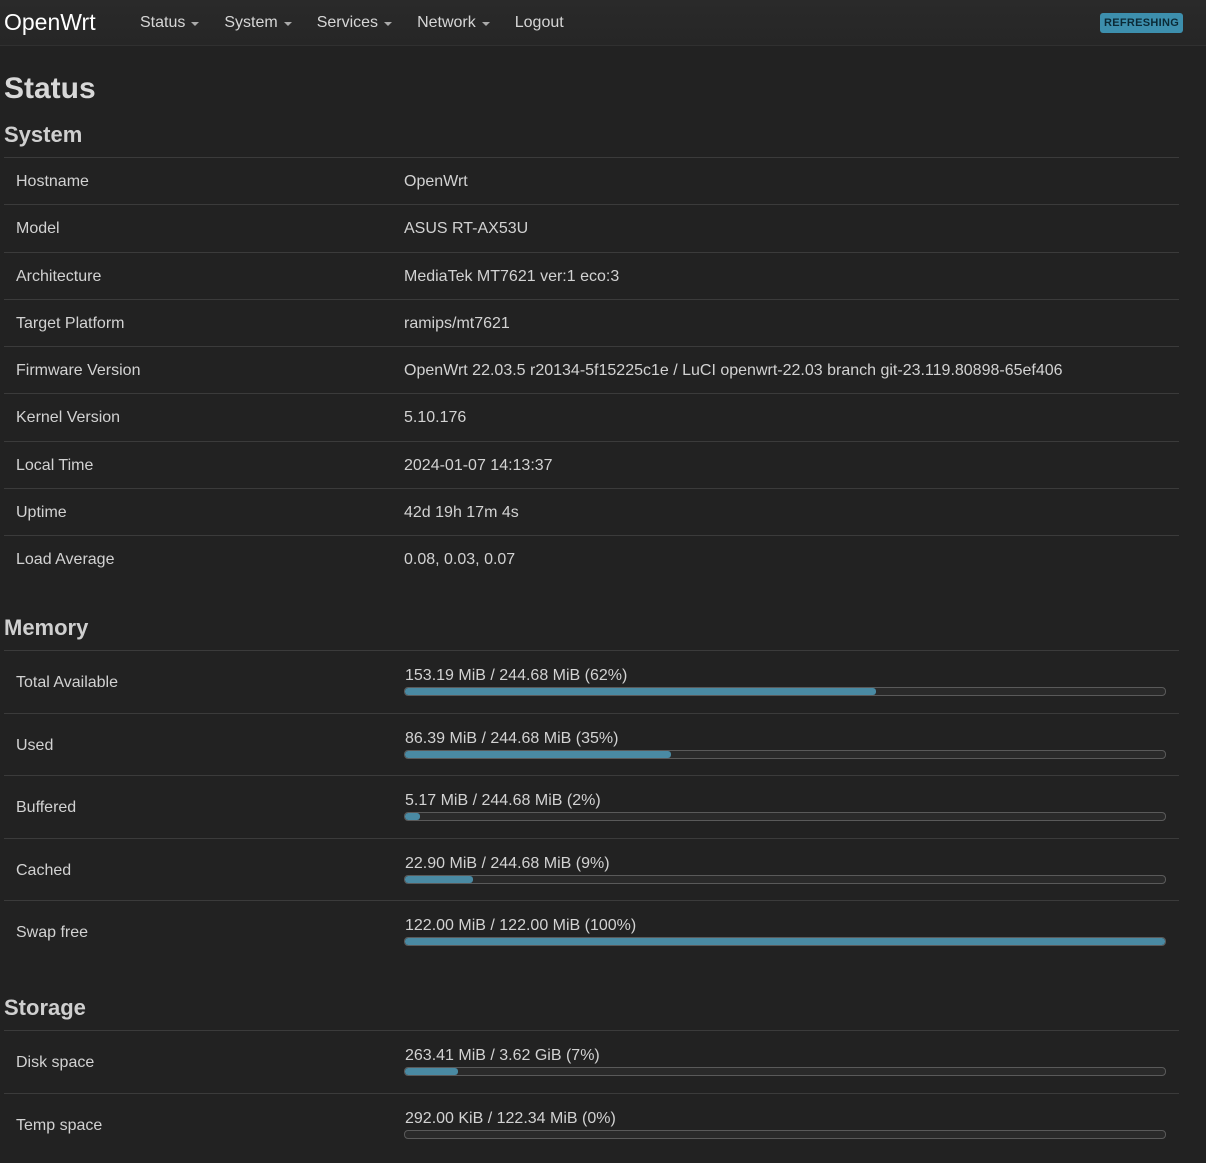 This screenshot has width=1206, height=1163. I want to click on row-value: 0.08, 0.03, 0.07, so click(460, 560).